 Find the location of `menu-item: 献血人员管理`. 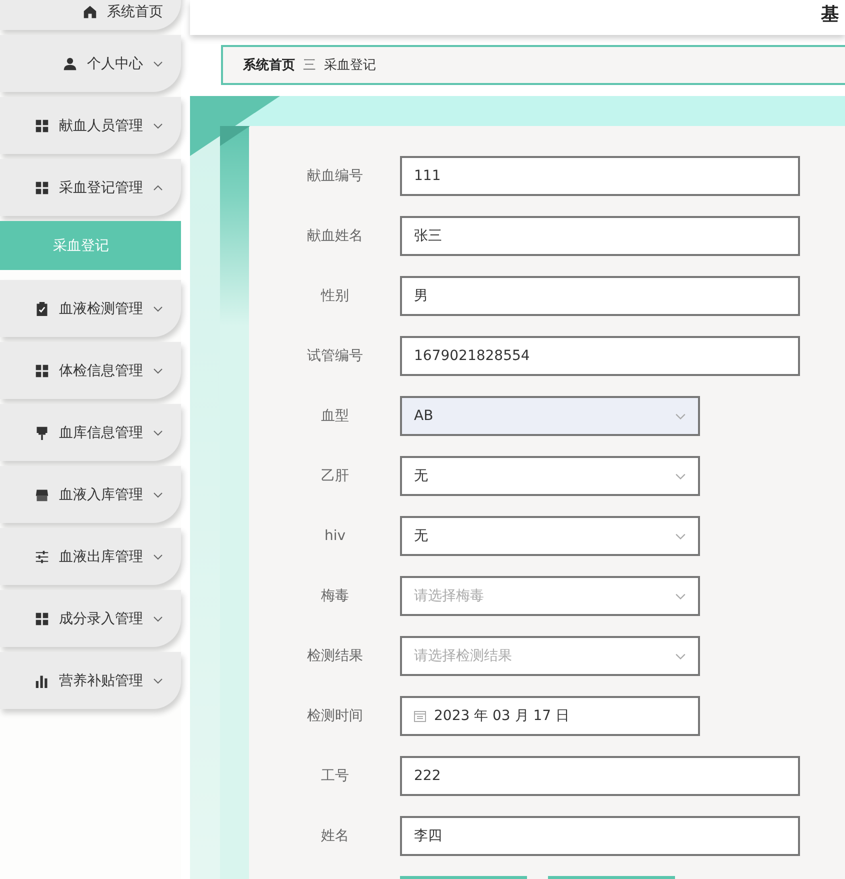

menu-item: 献血人员管理 is located at coordinates (90, 125).